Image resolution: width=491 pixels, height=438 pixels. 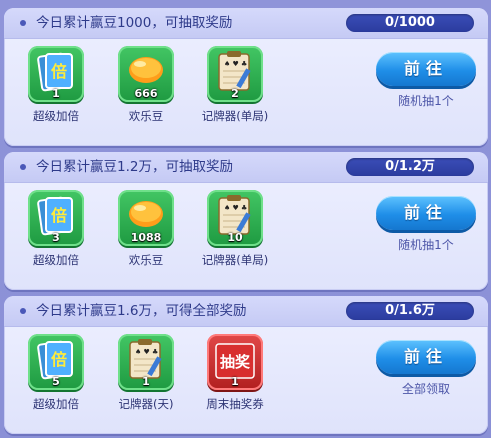 What do you see at coordinates (235, 404) in the screenshot?
I see `reward-label: 周末抽奖券` at bounding box center [235, 404].